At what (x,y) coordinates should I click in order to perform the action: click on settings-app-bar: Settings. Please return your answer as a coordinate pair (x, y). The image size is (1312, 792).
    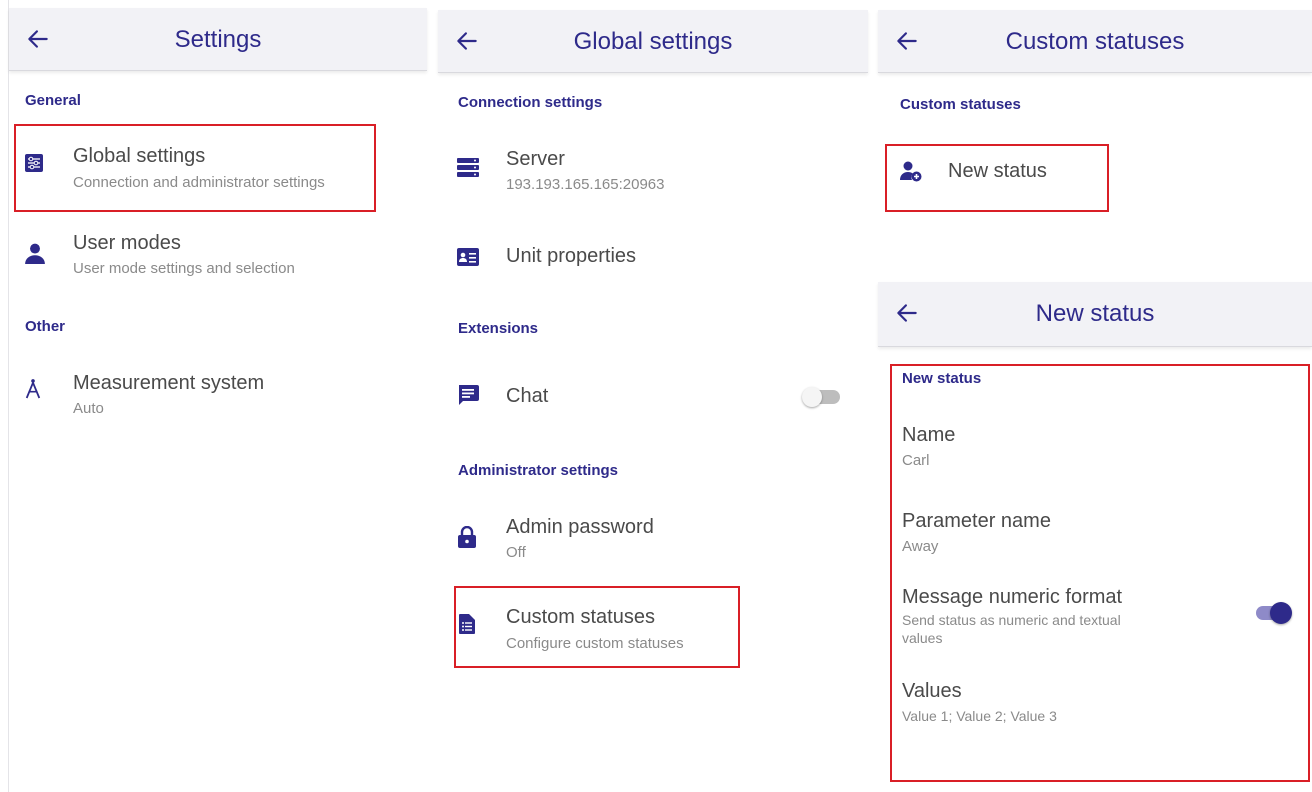
    Looking at the image, I should click on (218, 39).